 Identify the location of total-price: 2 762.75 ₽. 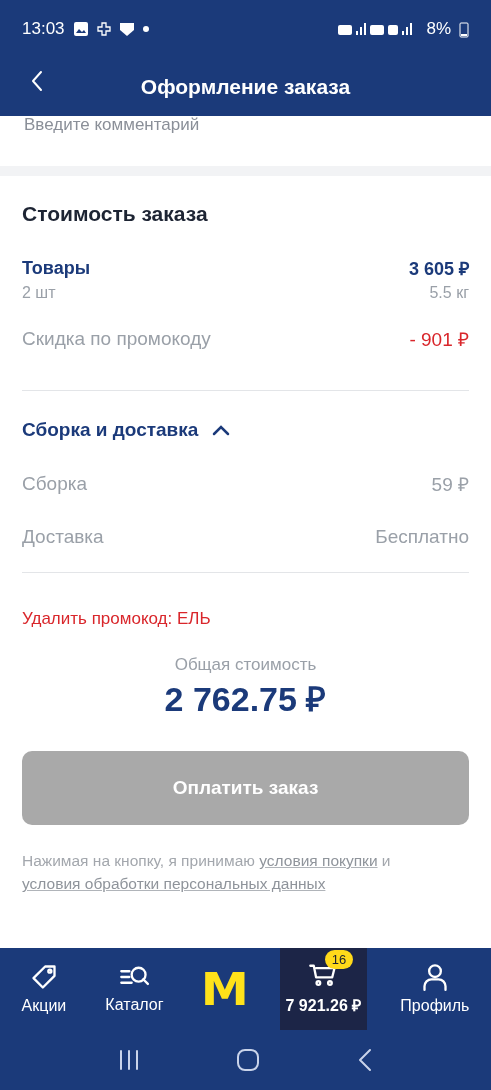
(245, 699).